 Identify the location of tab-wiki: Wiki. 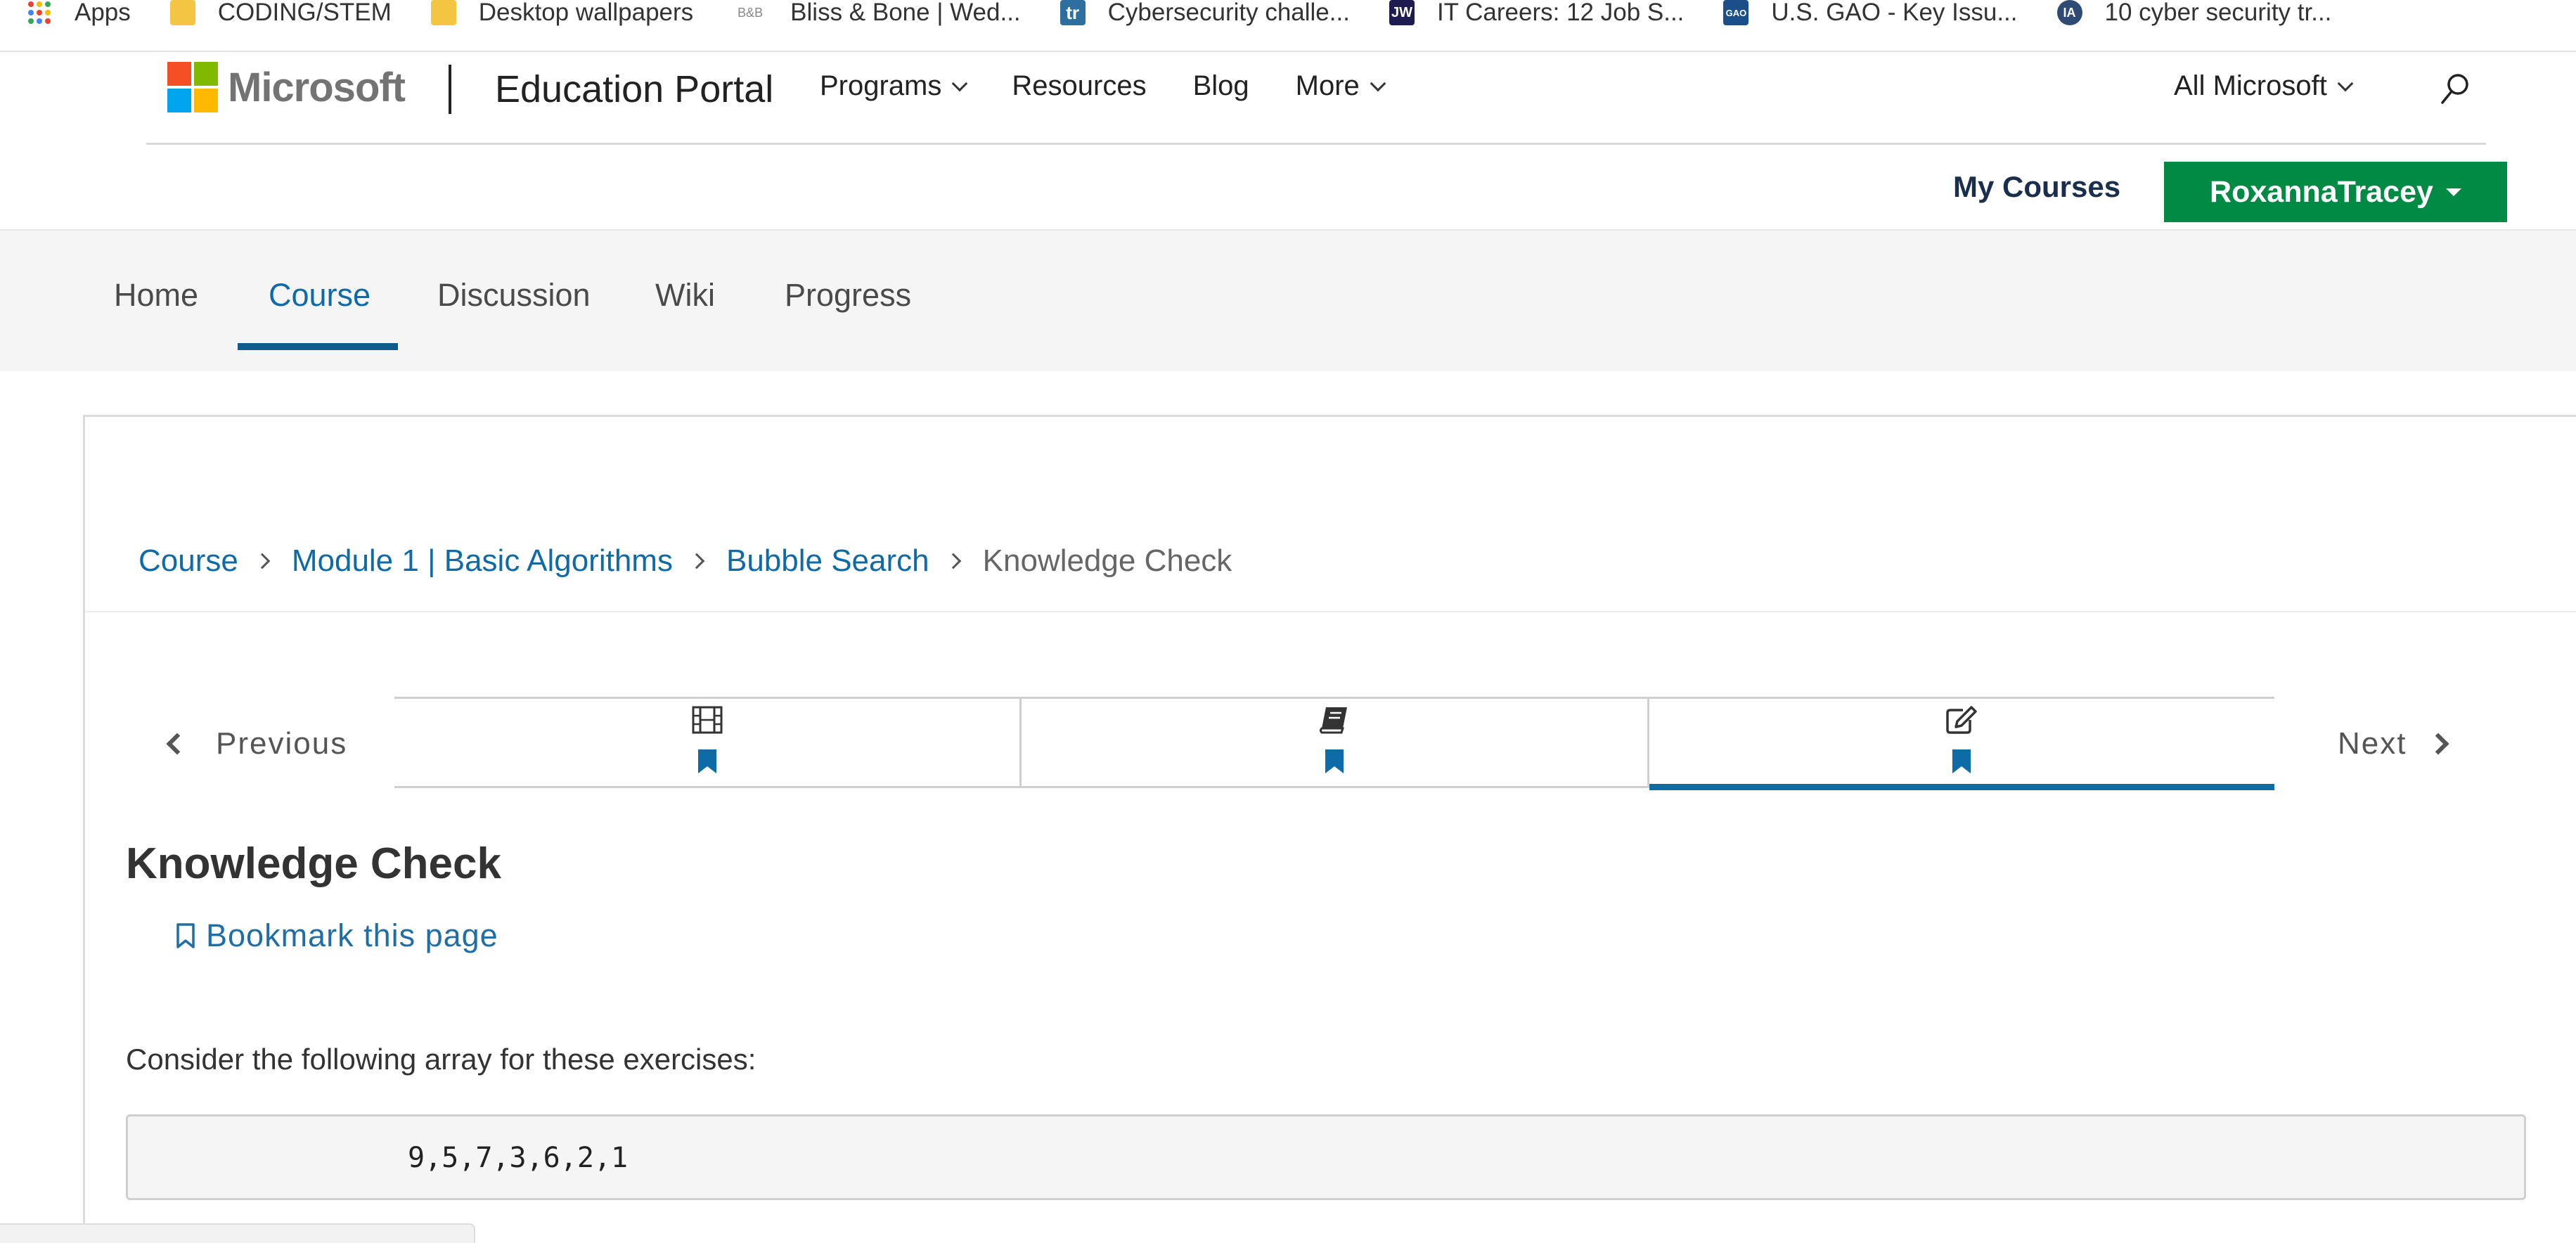
(685, 295).